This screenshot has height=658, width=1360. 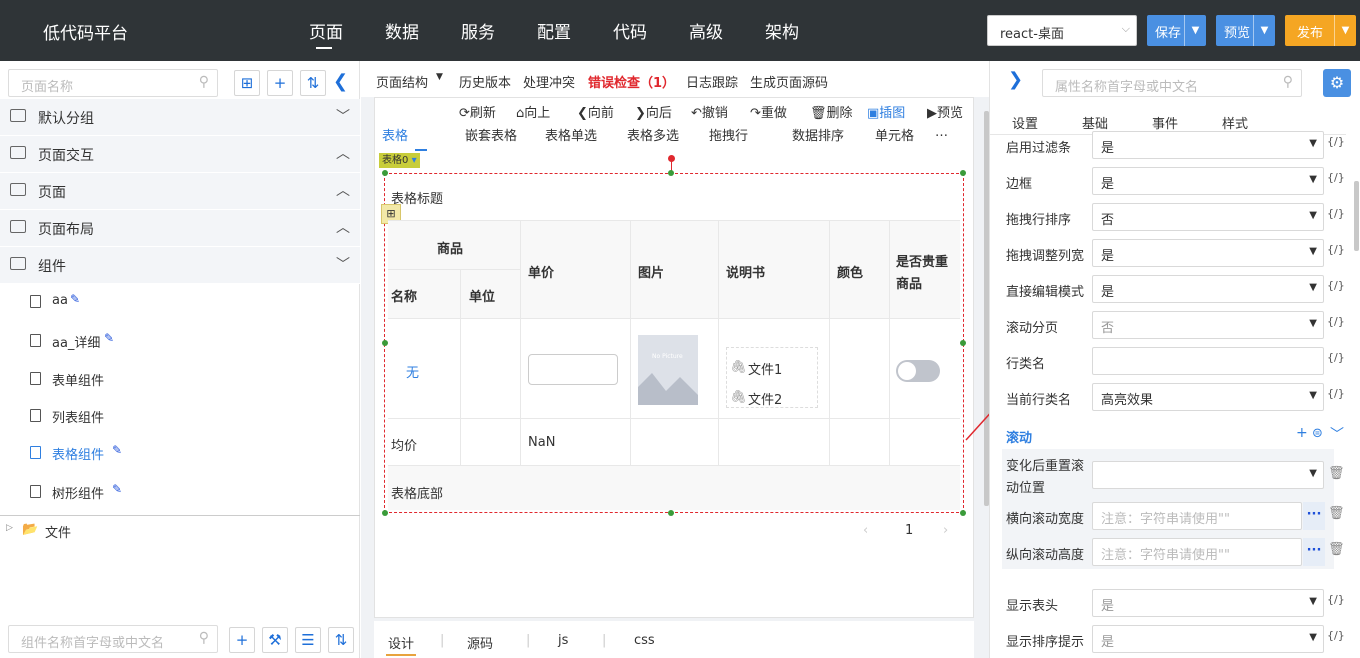 I want to click on group-components: 组件 ﹀, so click(x=180, y=265).